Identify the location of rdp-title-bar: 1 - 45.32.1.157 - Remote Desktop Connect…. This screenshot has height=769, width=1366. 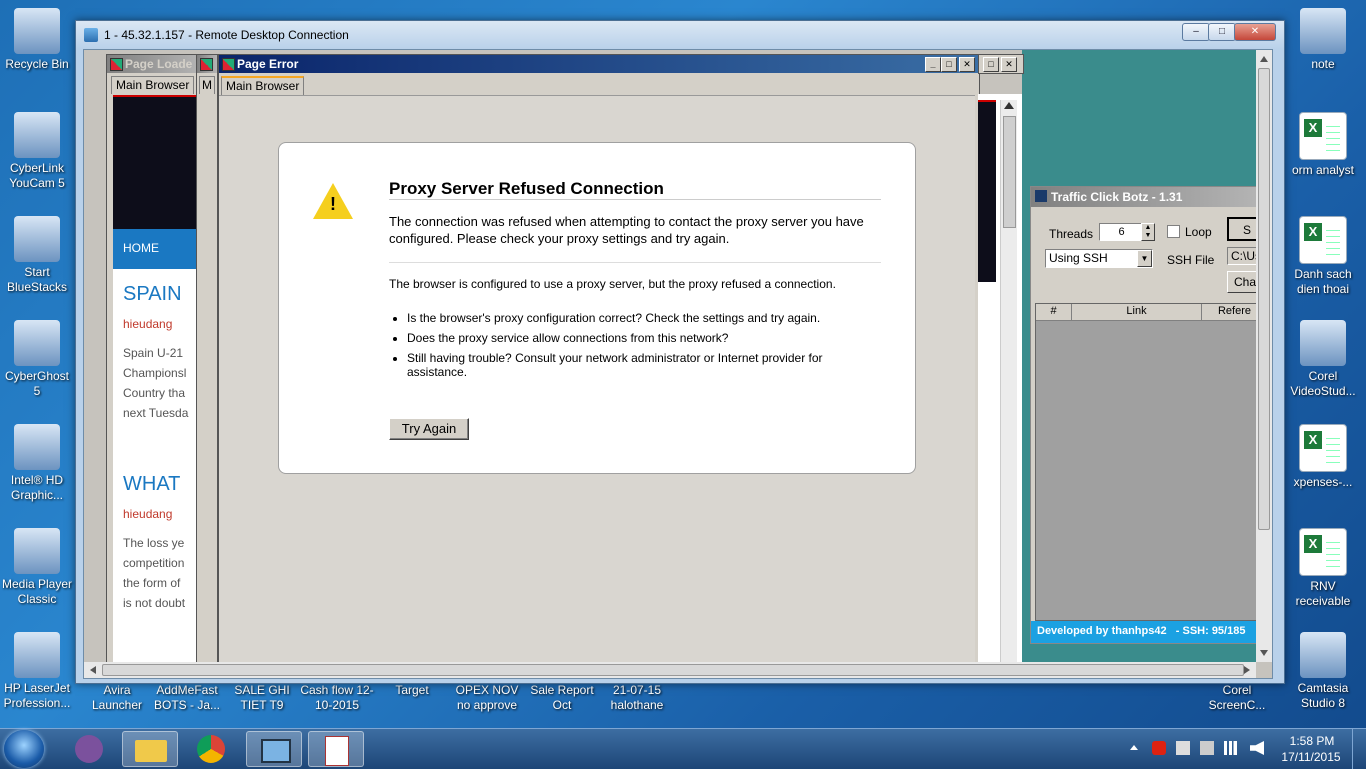
(680, 35).